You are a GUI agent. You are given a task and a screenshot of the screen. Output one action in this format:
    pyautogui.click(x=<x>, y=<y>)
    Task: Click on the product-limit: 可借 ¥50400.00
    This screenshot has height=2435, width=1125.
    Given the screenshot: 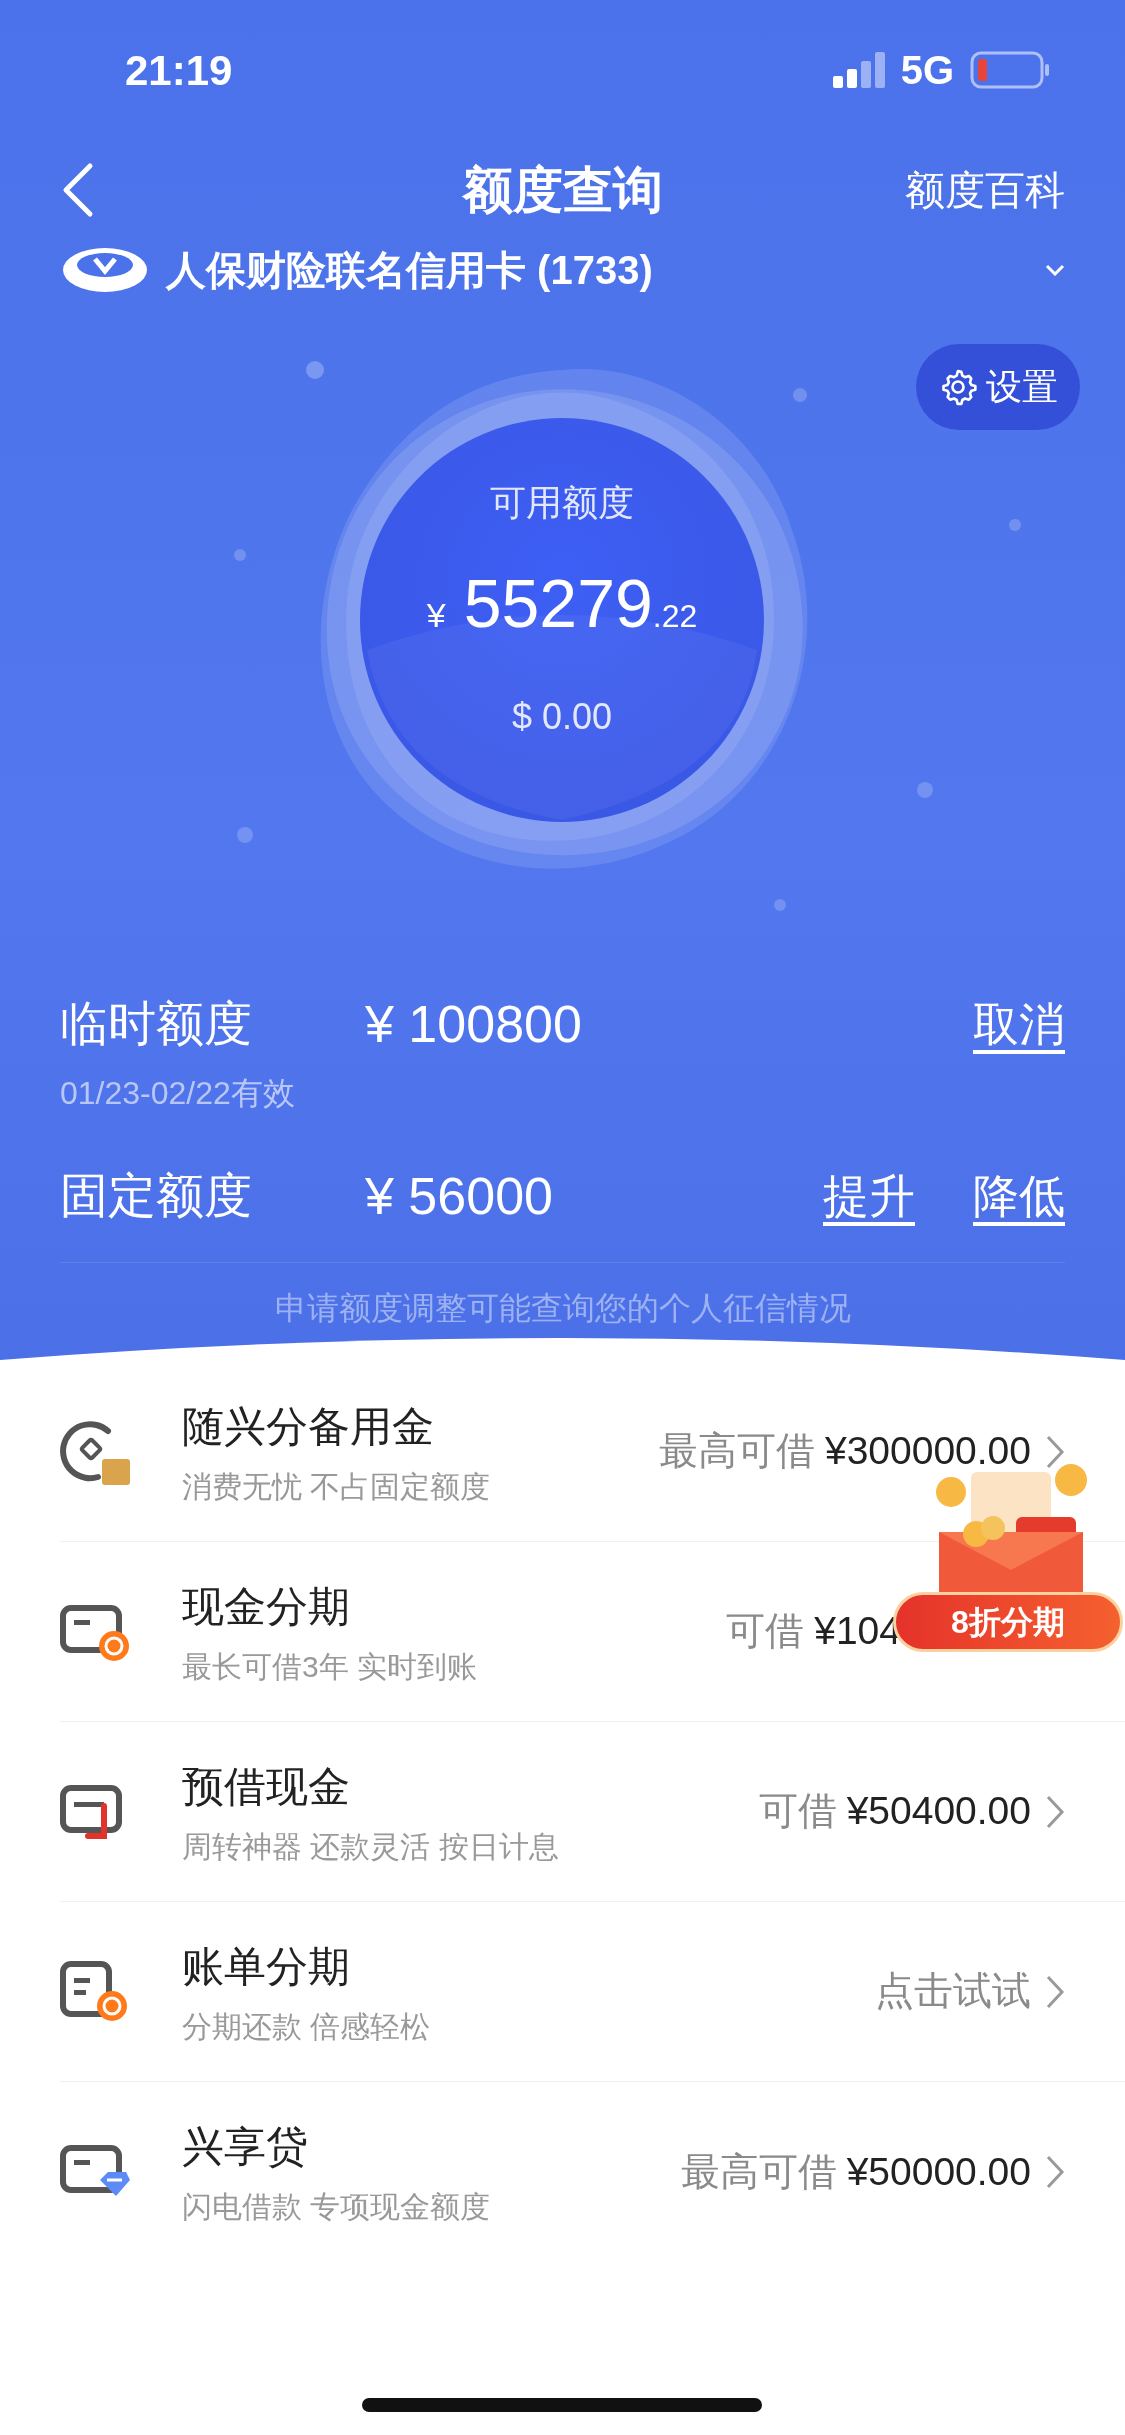 What is the action you would take?
    pyautogui.click(x=894, y=1811)
    